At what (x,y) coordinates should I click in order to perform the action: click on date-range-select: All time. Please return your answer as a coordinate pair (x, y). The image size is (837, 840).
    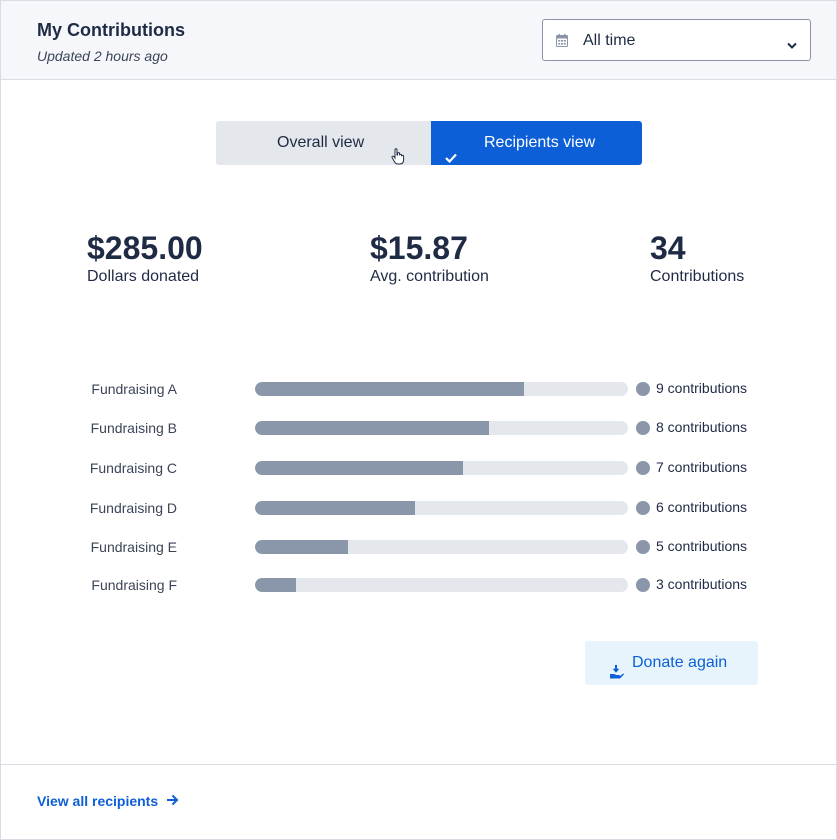
    Looking at the image, I should click on (676, 40).